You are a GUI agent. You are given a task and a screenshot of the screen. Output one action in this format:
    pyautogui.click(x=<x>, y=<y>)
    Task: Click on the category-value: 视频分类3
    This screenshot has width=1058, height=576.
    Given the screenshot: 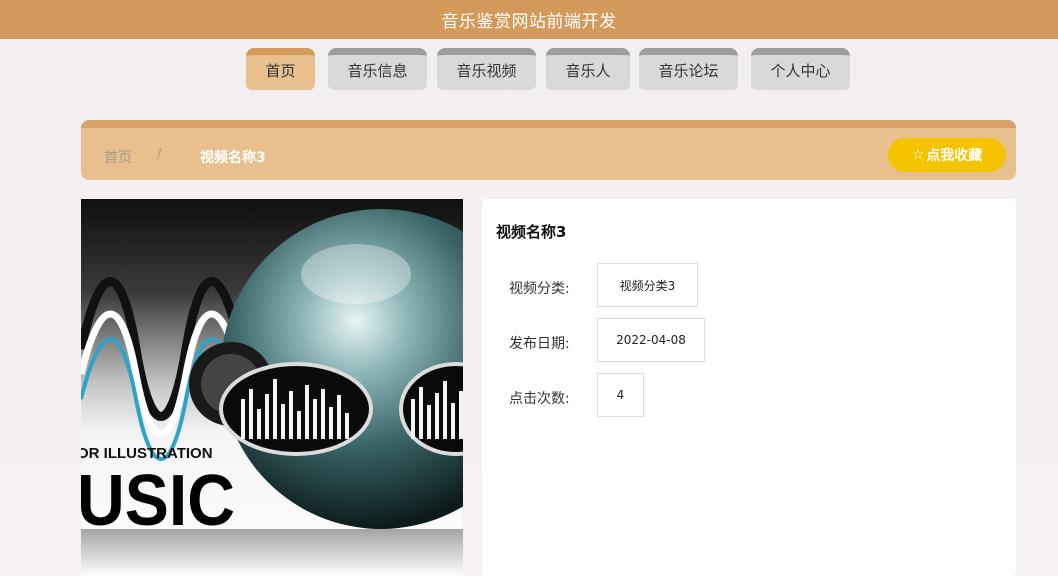 What is the action you would take?
    pyautogui.click(x=647, y=285)
    